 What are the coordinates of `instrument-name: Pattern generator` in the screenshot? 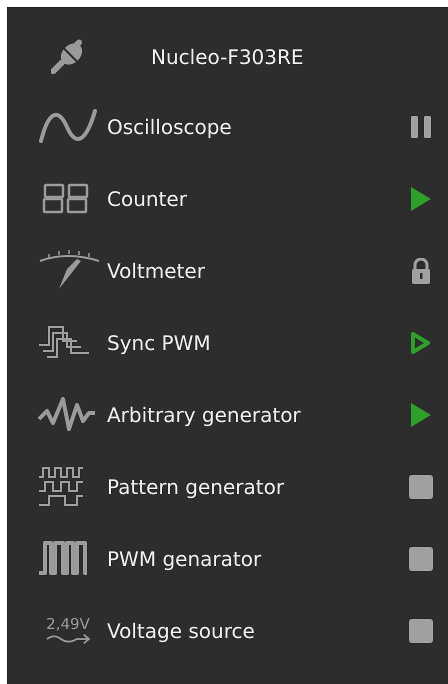 It's located at (258, 487).